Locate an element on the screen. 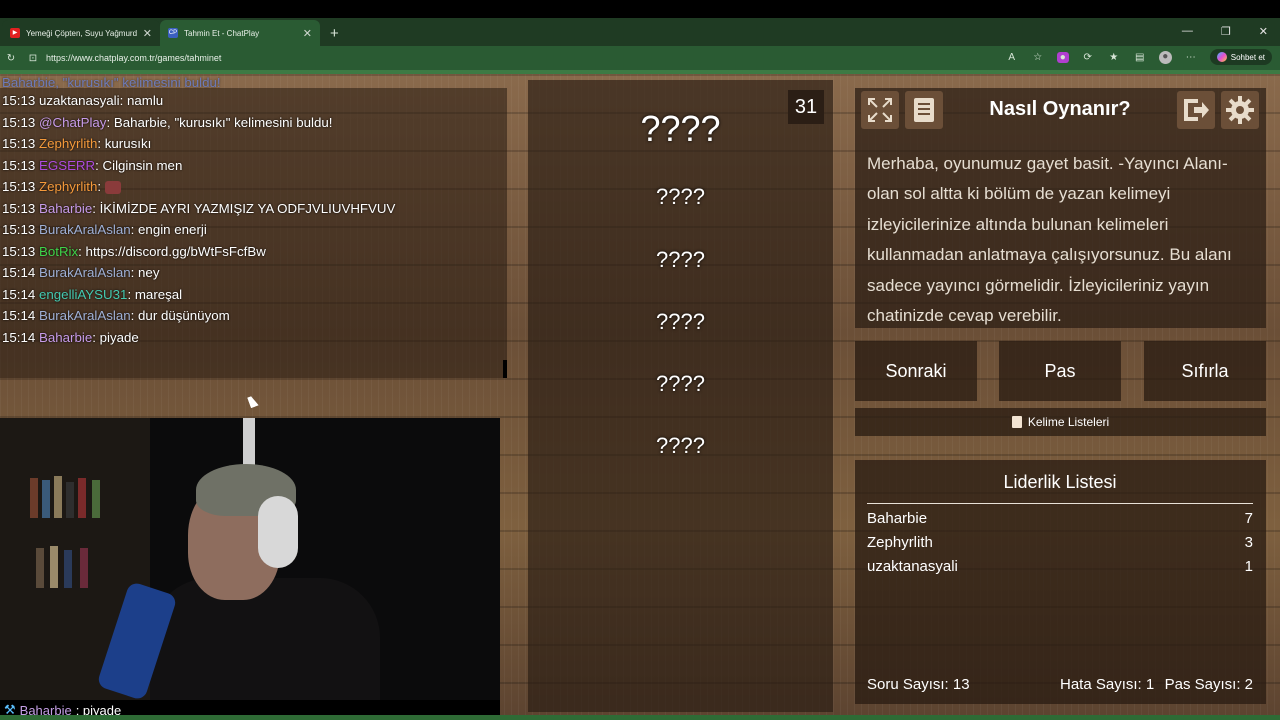 This screenshot has width=1280, height=720. copilot-icon is located at coordinates (1221, 57).